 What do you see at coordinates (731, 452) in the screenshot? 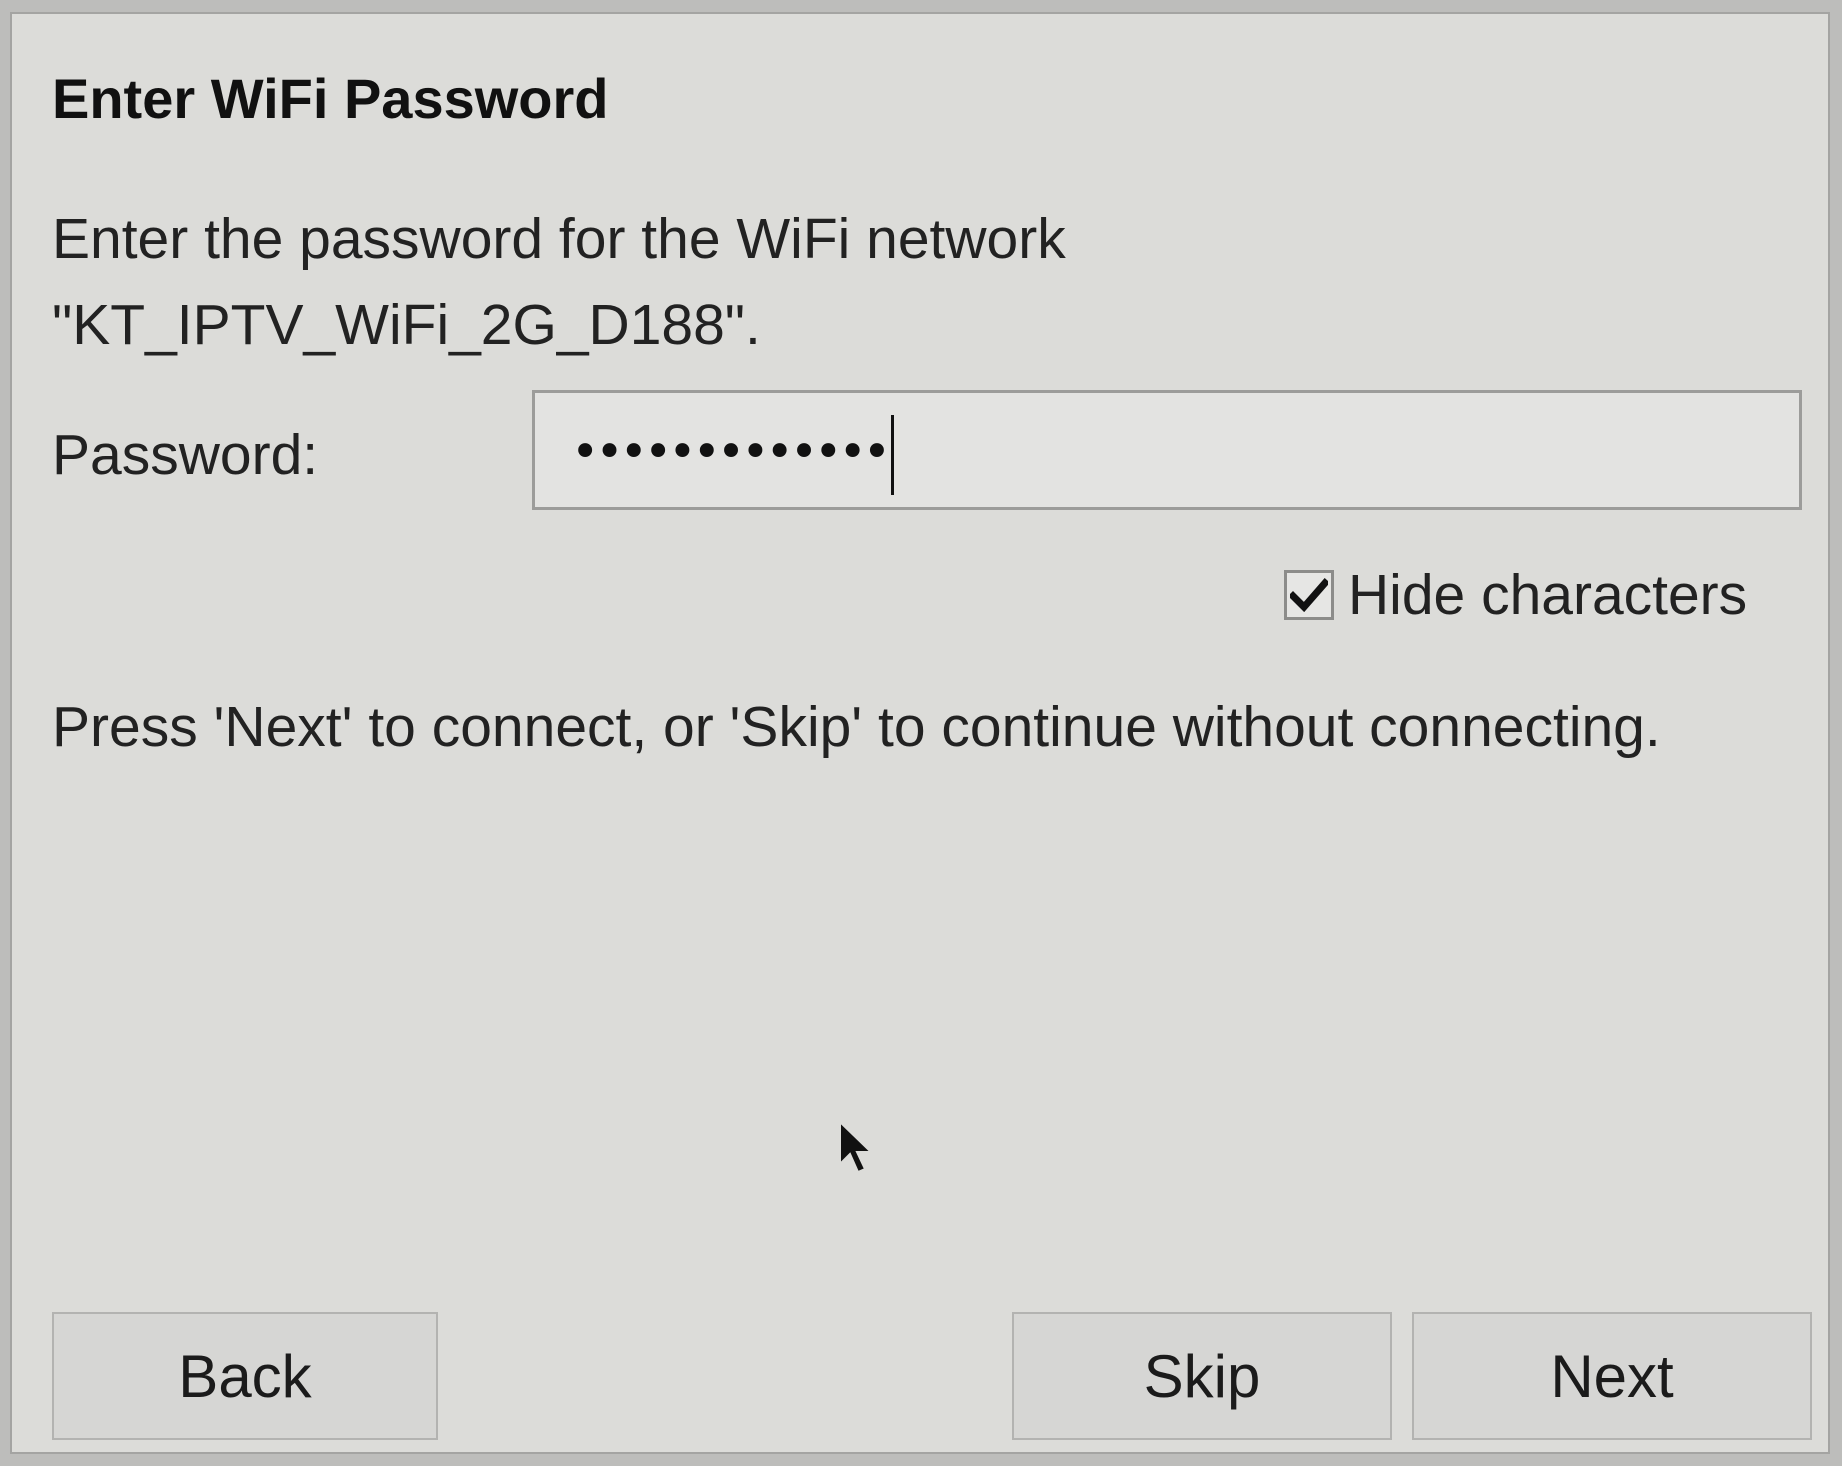
I see `password-dots: •••••••••••••` at bounding box center [731, 452].